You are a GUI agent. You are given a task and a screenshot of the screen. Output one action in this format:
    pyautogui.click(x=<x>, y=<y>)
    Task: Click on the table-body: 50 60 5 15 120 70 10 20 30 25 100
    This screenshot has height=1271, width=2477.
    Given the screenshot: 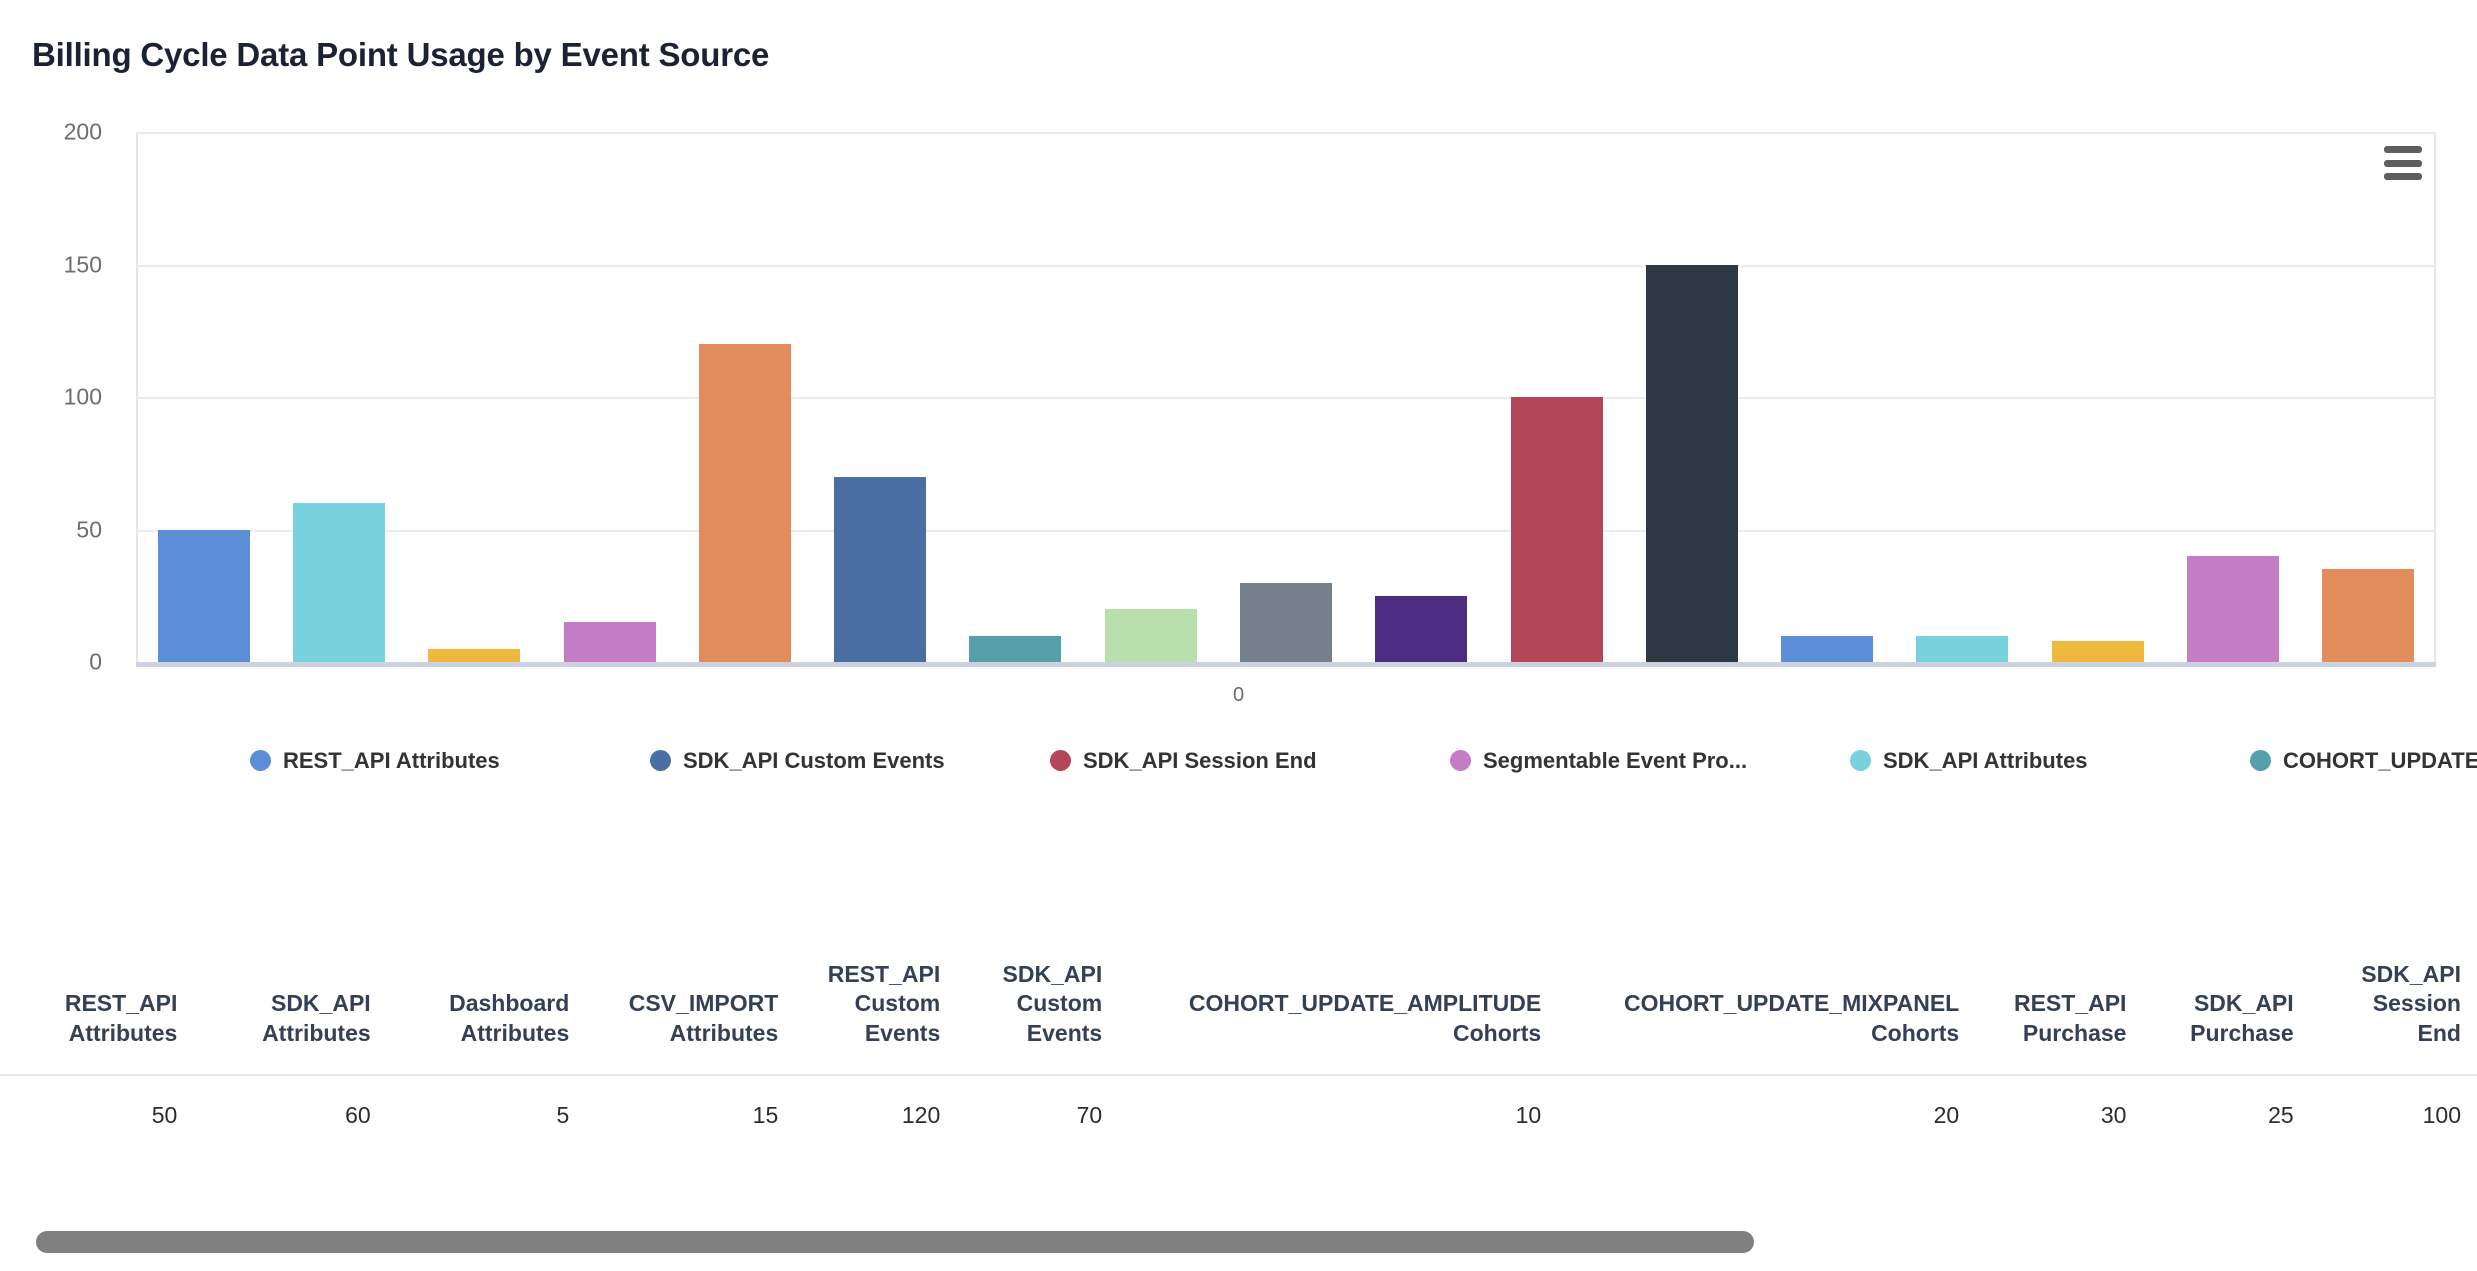 What is the action you would take?
    pyautogui.click(x=1238, y=1115)
    